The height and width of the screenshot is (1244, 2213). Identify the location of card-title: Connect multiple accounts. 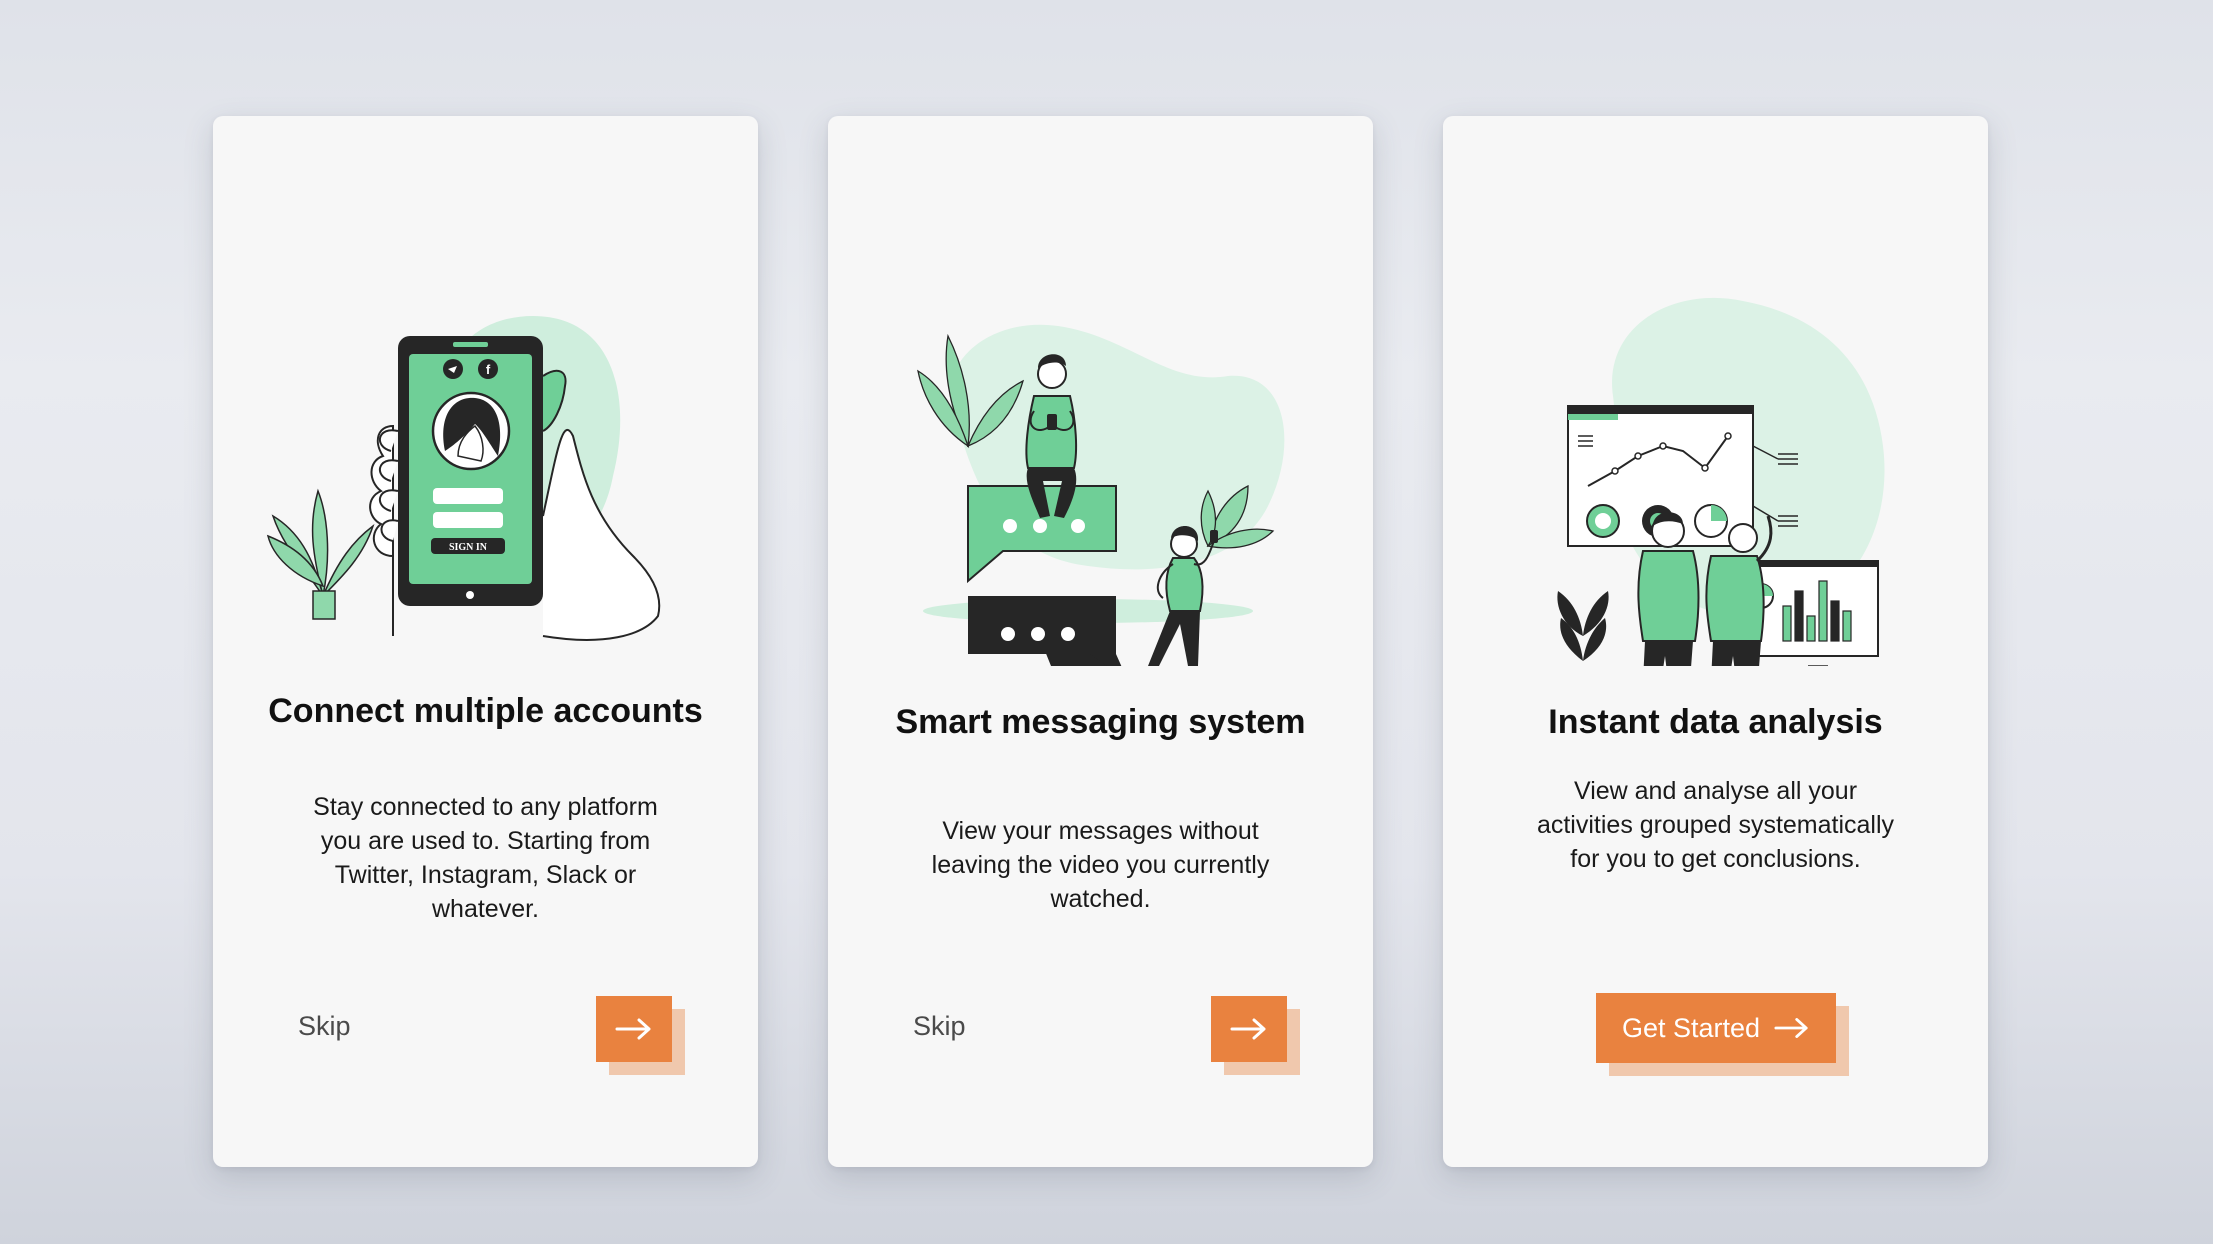
(485, 711).